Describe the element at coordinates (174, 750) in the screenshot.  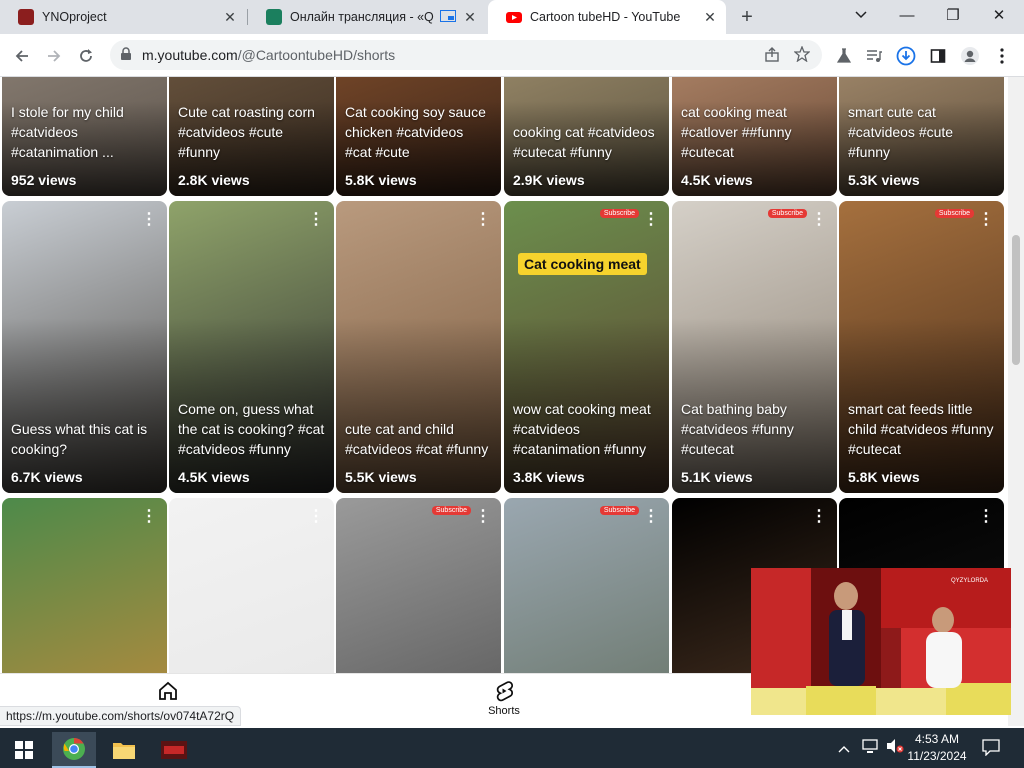
I see `ynoproject-taskbar-icon` at that location.